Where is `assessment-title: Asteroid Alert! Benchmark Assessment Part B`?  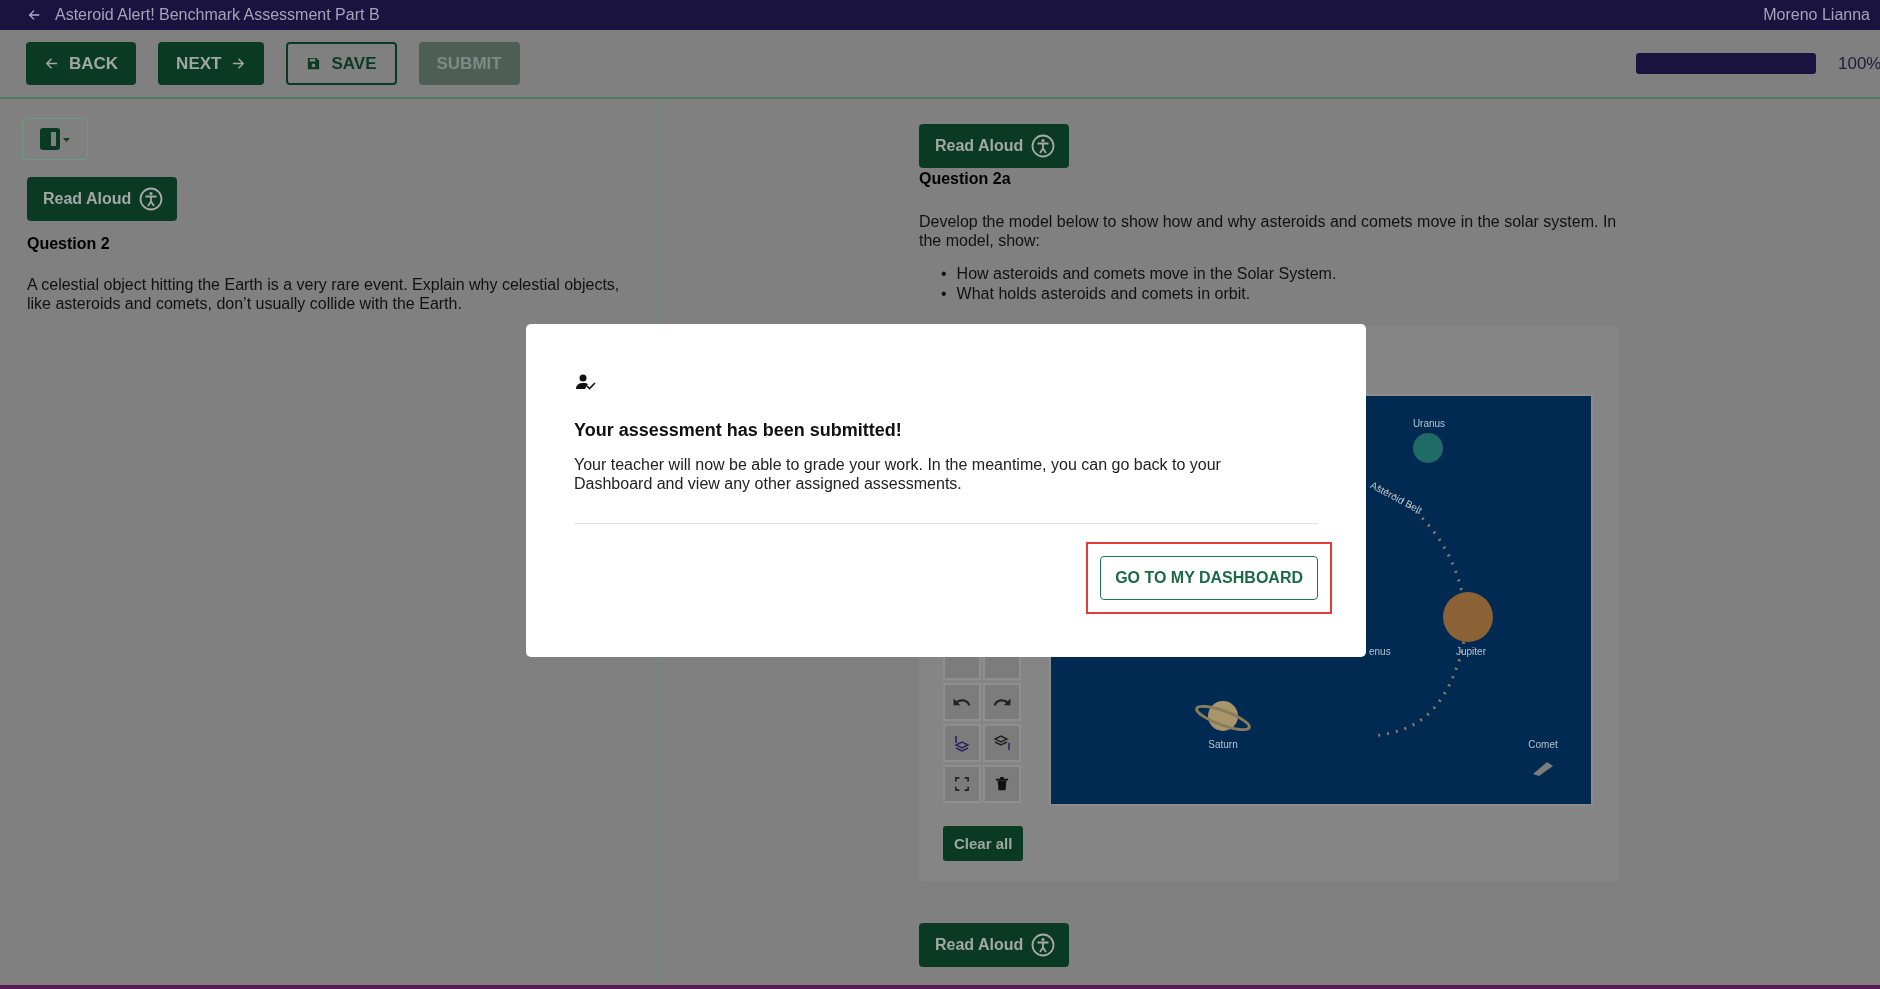 assessment-title: Asteroid Alert! Benchmark Assessment Part B is located at coordinates (217, 15).